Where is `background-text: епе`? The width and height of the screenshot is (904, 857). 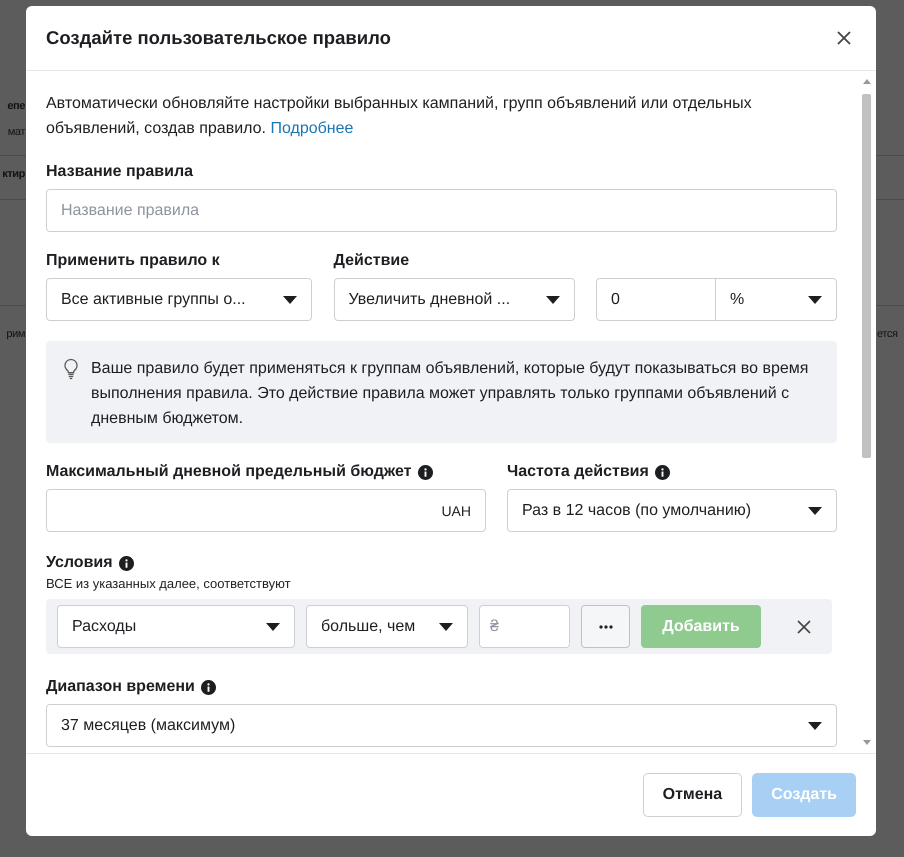
background-text: епе is located at coordinates (16, 106).